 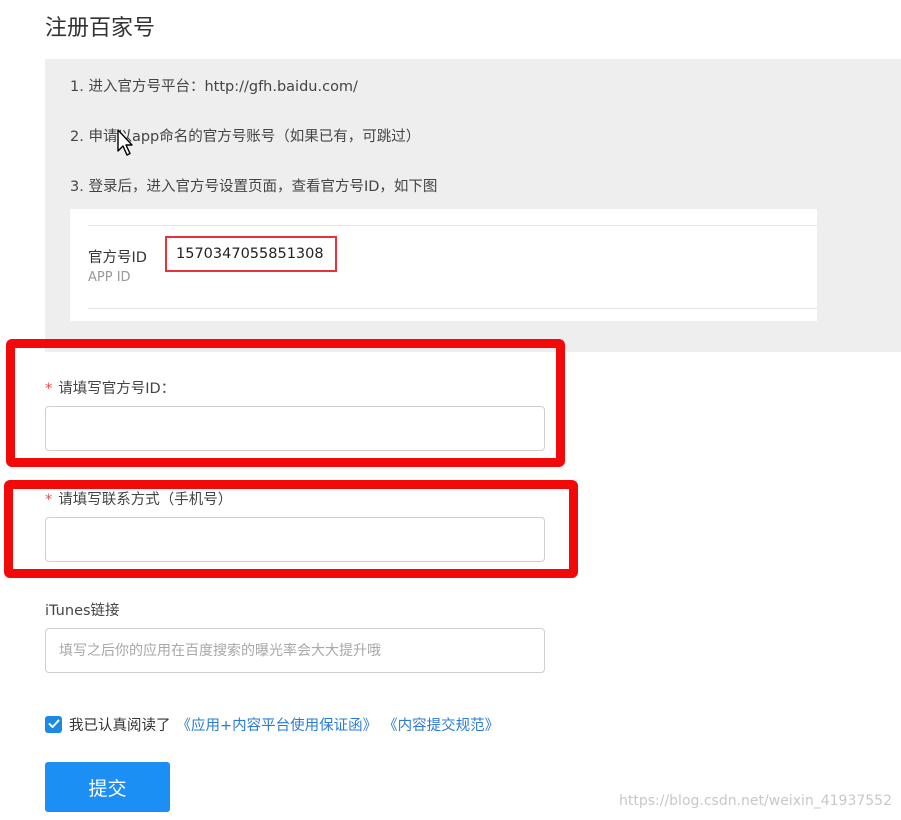 What do you see at coordinates (100, 28) in the screenshot?
I see `page-title: 注册百家号` at bounding box center [100, 28].